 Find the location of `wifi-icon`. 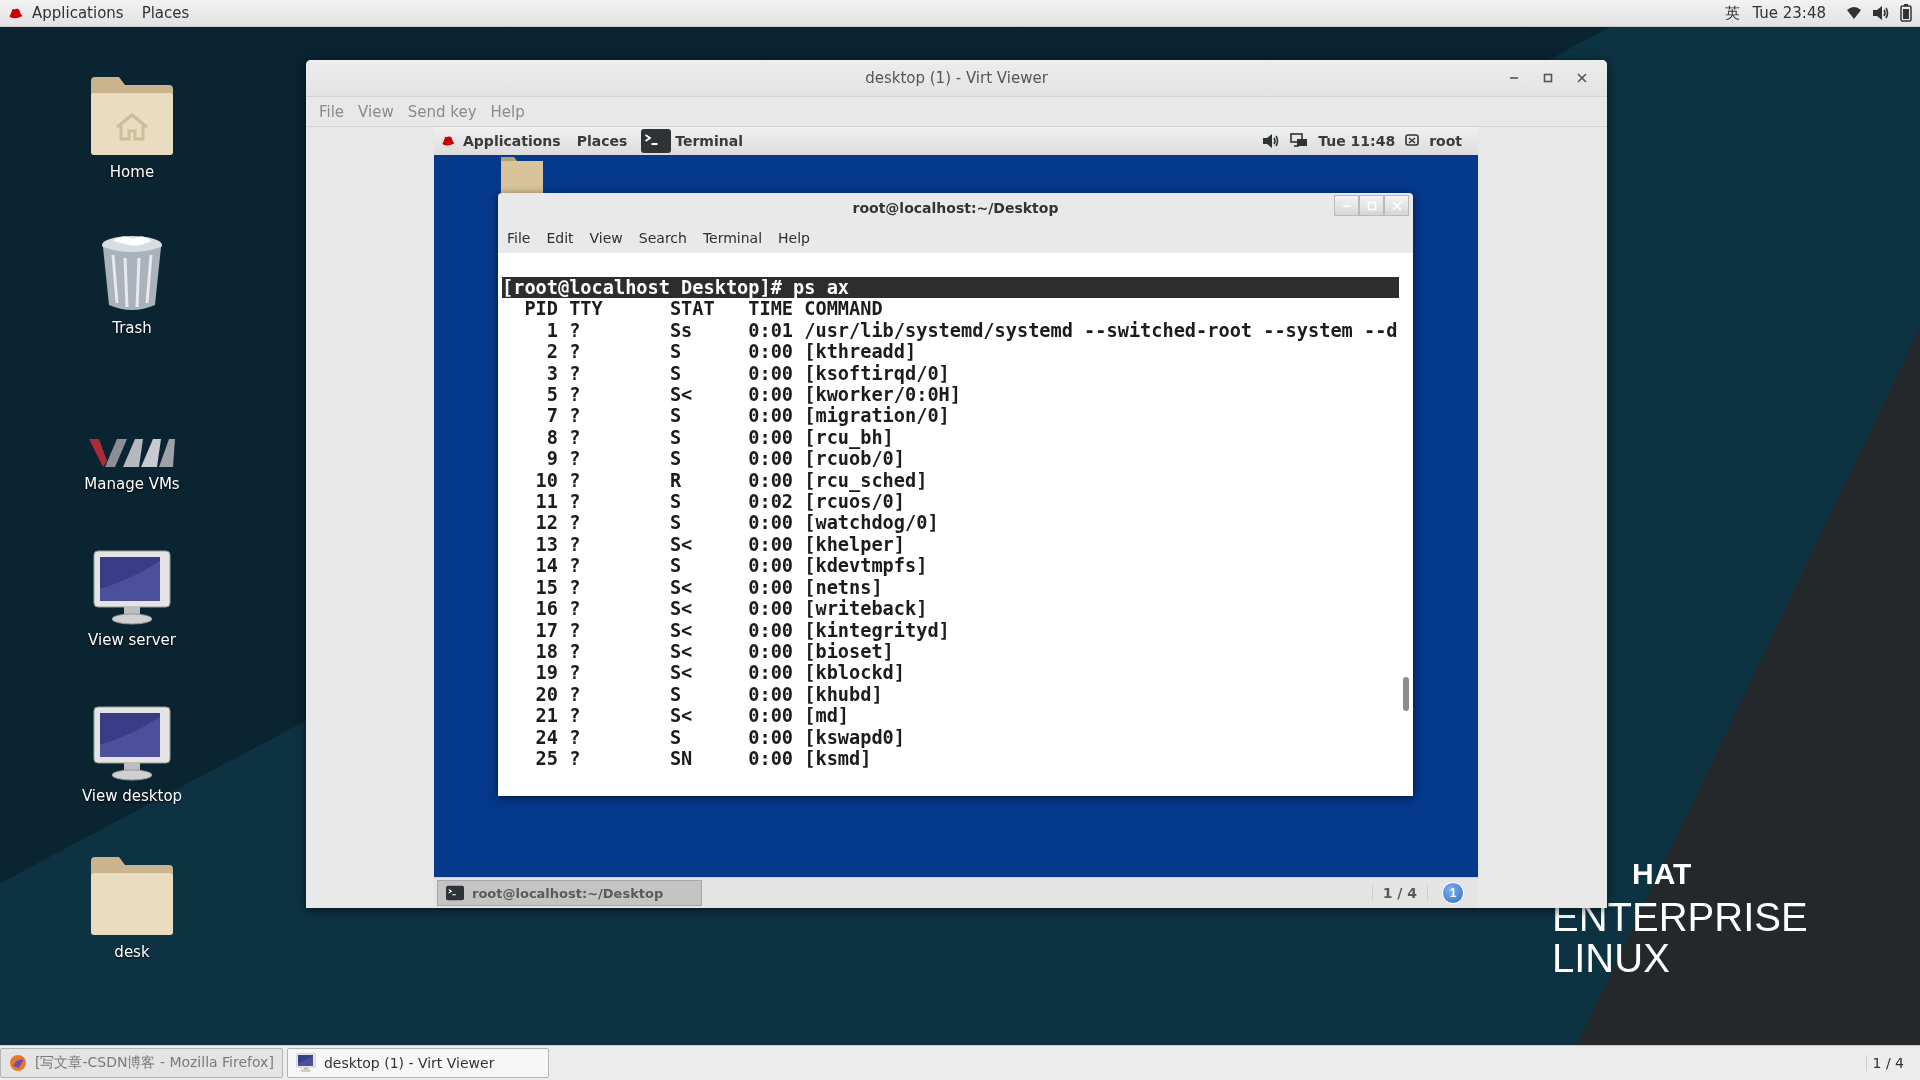

wifi-icon is located at coordinates (1854, 13).